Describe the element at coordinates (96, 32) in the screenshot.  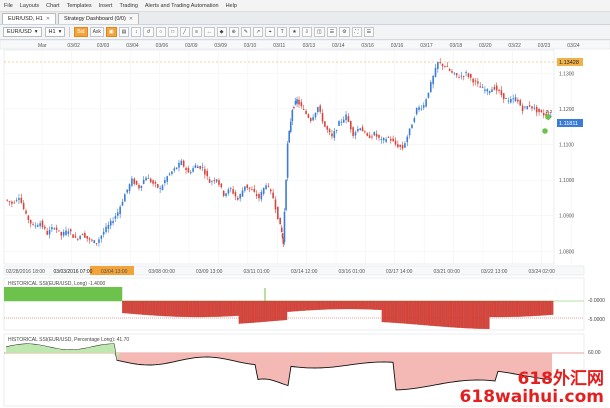
I see `price-mode-ask-button: Ask` at that location.